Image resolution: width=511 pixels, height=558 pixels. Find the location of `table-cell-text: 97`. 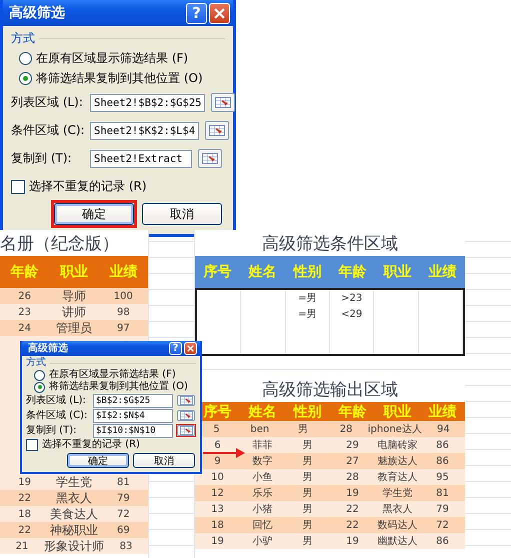

table-cell-text: 97 is located at coordinates (123, 328).